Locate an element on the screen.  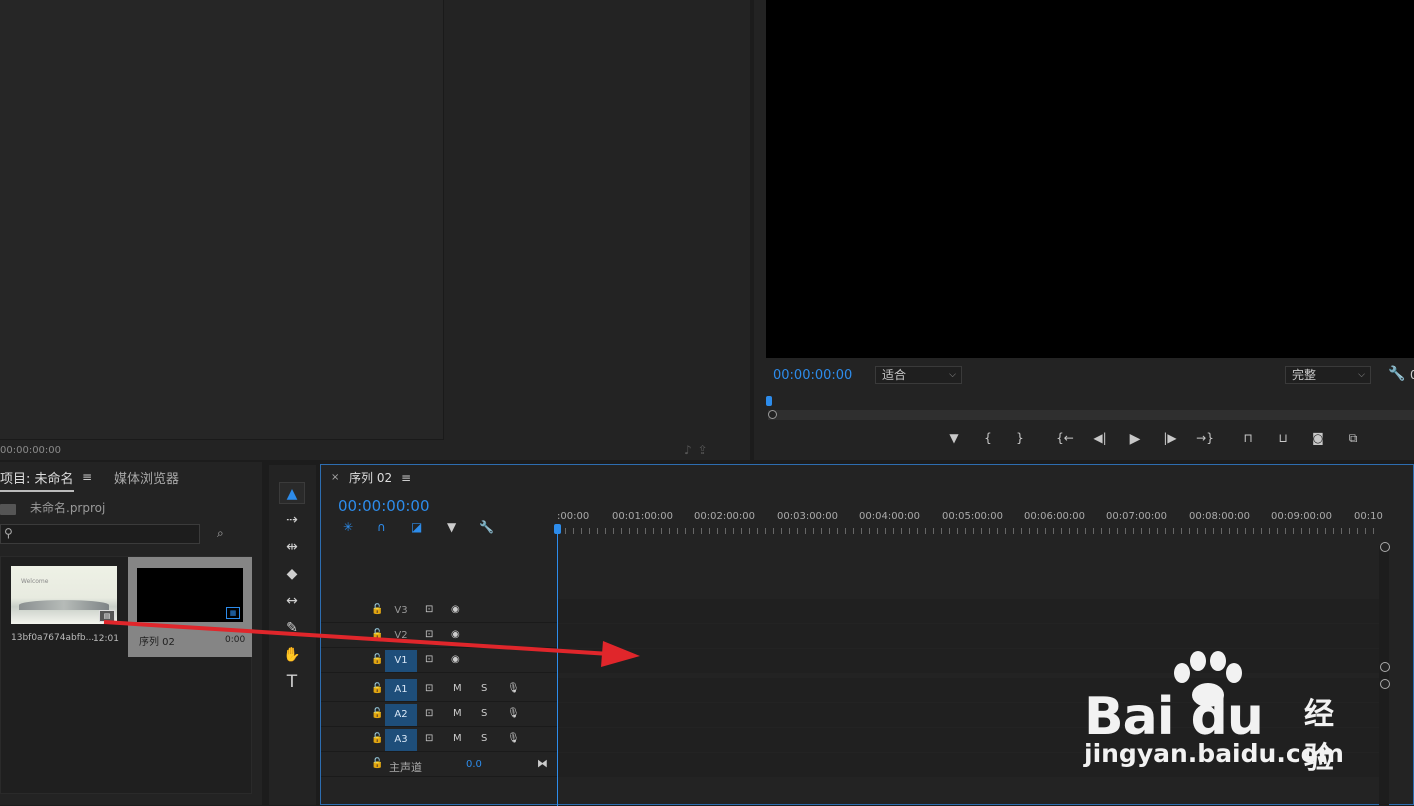
project-item-clip: Welcome ▤ 13bf0a7674abfb... 12:01 is located at coordinates (64, 607).